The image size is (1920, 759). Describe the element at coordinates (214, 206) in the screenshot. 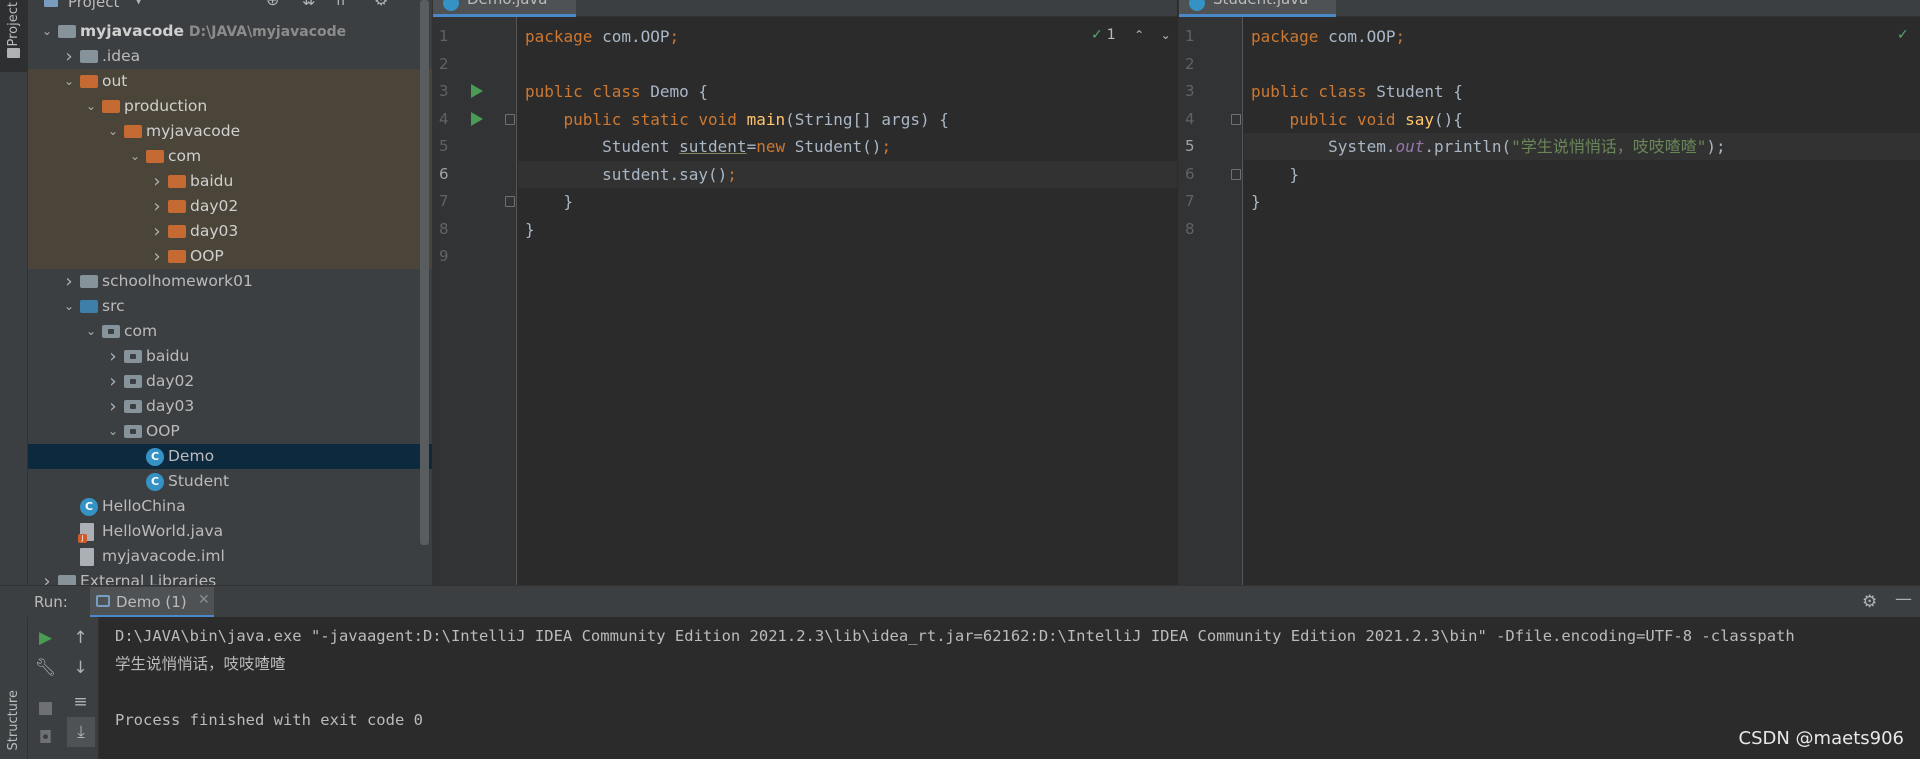

I see `tree-item-label: day02` at that location.